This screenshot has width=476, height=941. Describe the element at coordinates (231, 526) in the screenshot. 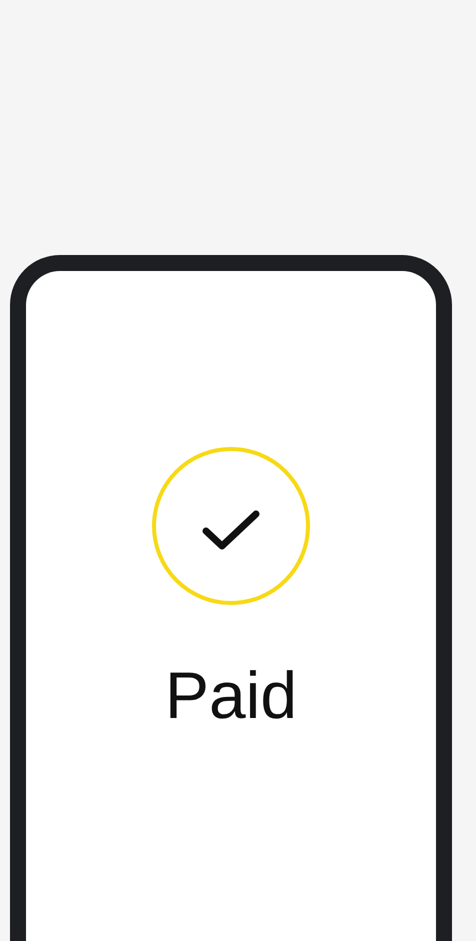

I see `checkmark-icon` at that location.